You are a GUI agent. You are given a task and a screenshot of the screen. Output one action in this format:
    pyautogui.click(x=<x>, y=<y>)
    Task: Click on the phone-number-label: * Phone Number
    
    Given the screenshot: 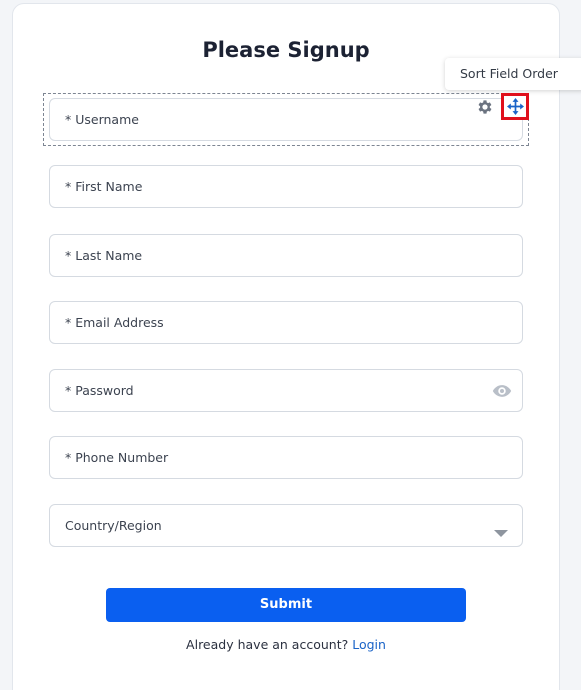 What is the action you would take?
    pyautogui.click(x=117, y=457)
    